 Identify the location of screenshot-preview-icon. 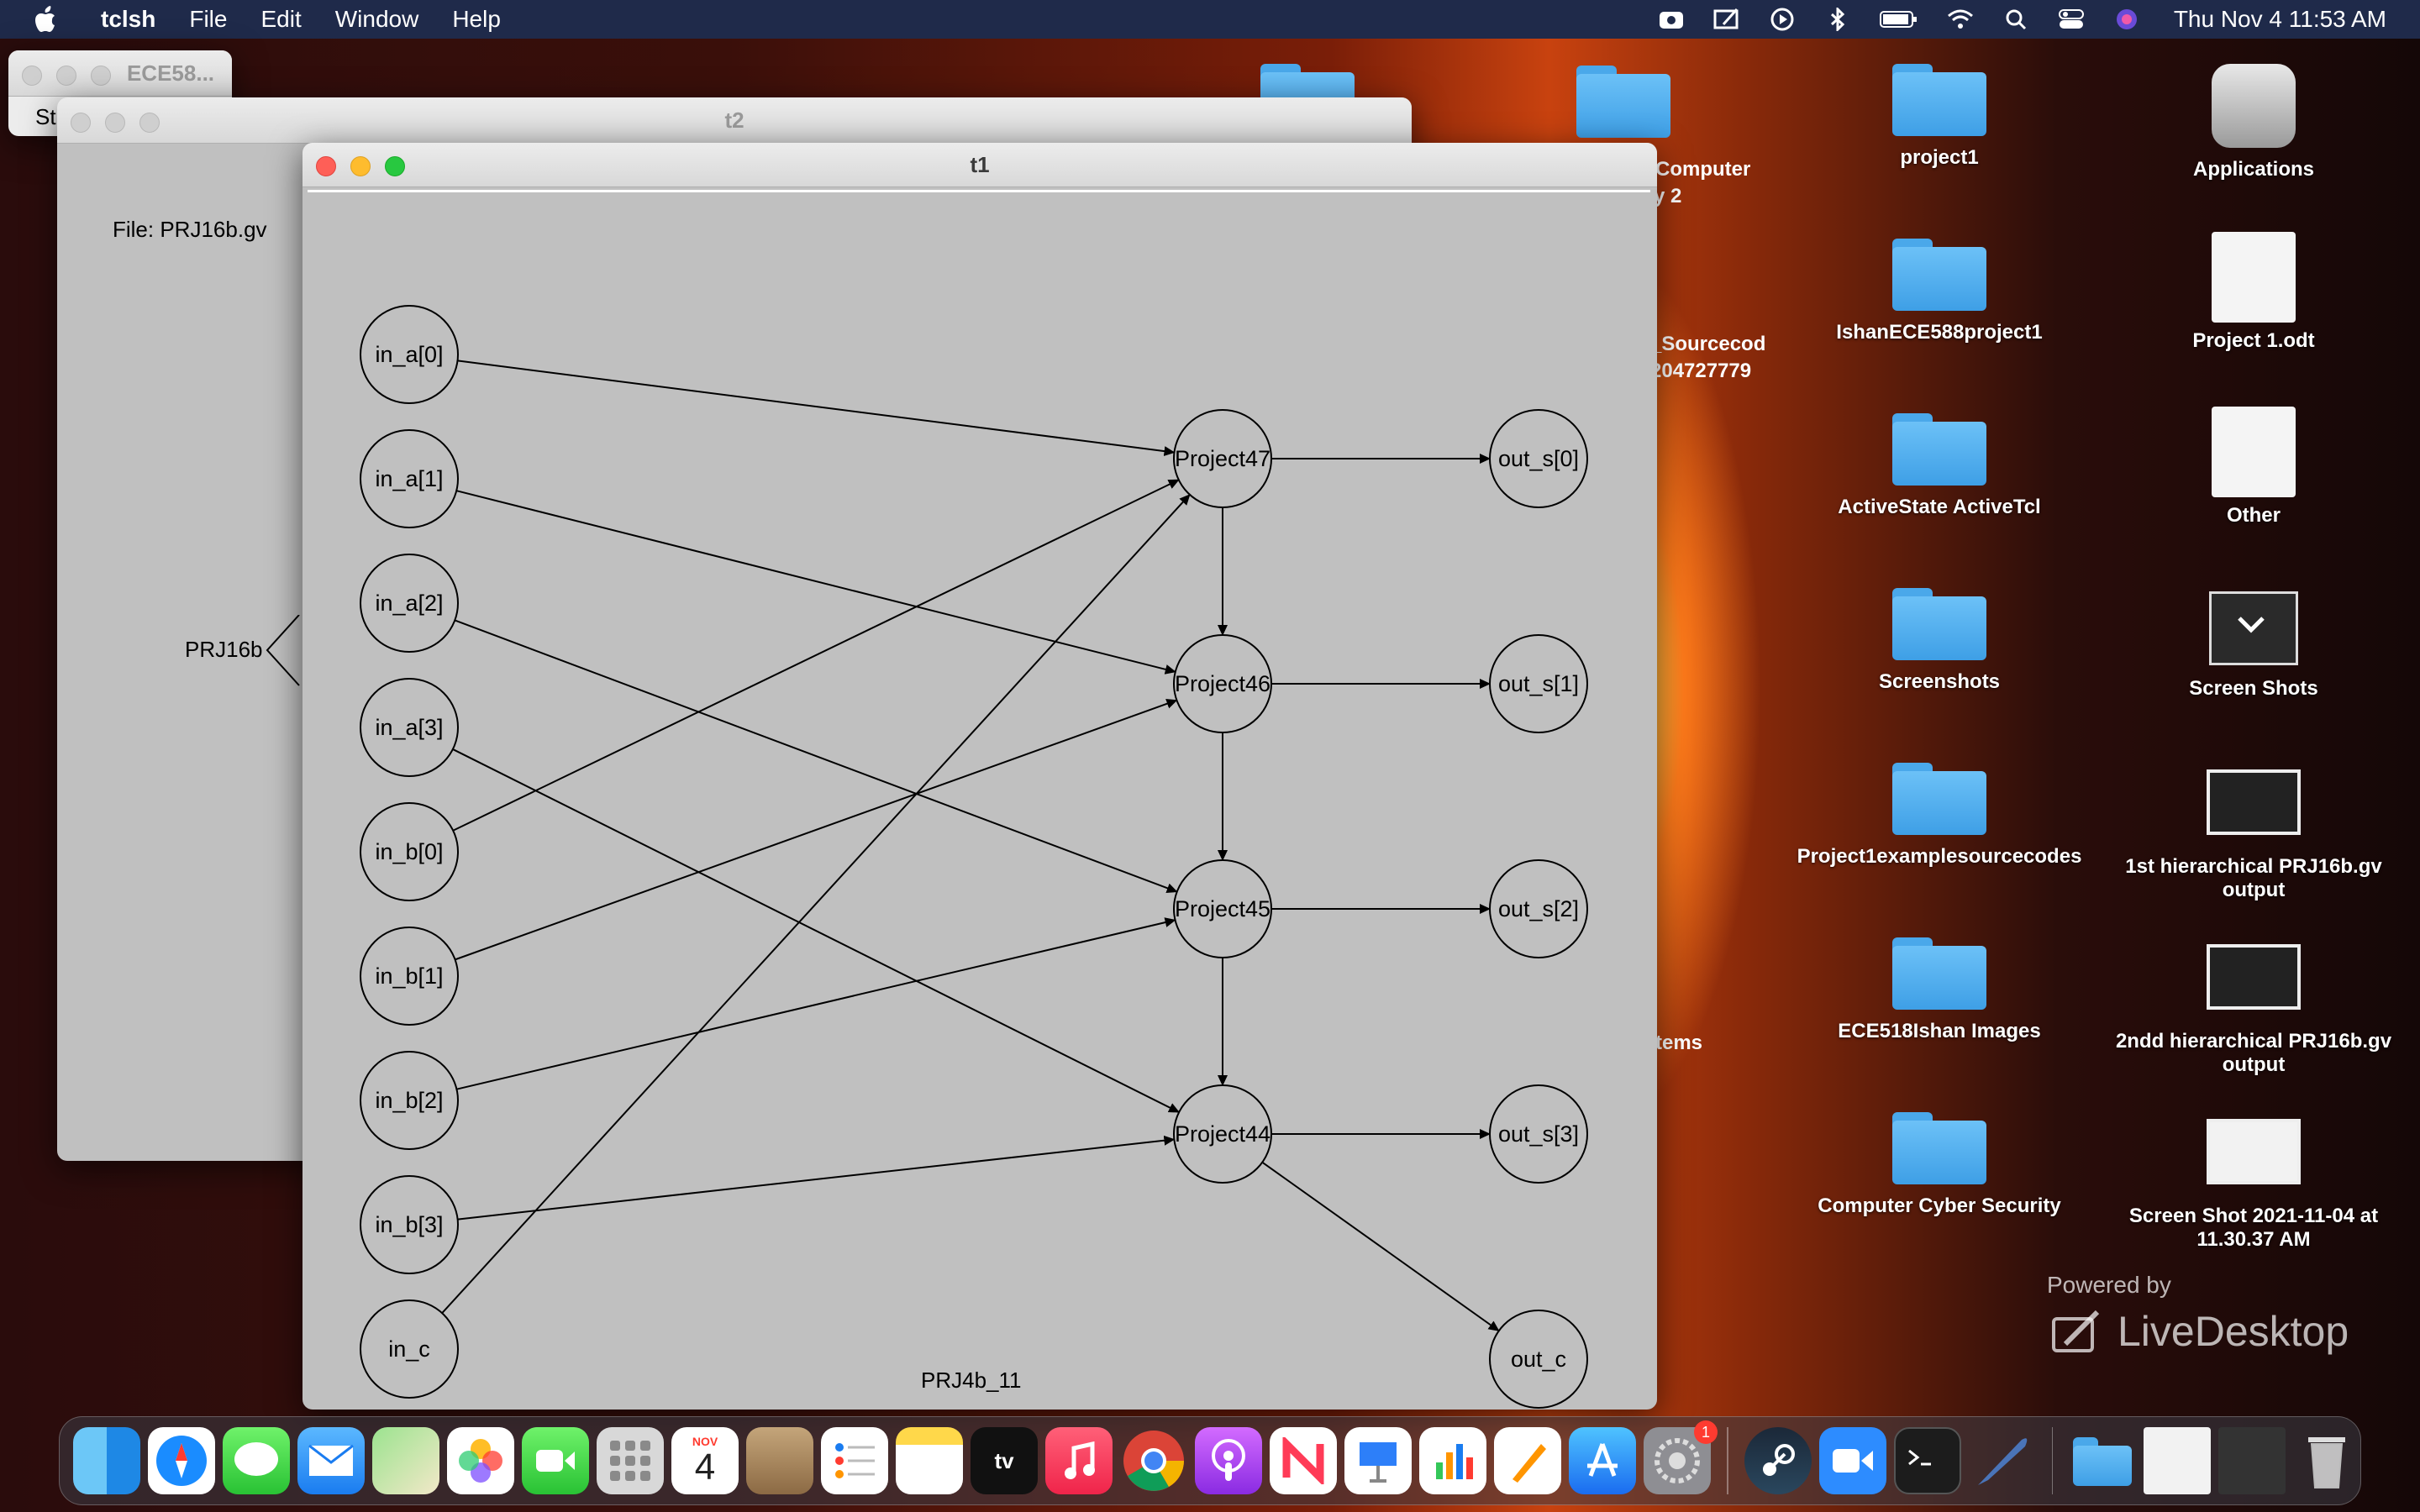
(2252, 1460).